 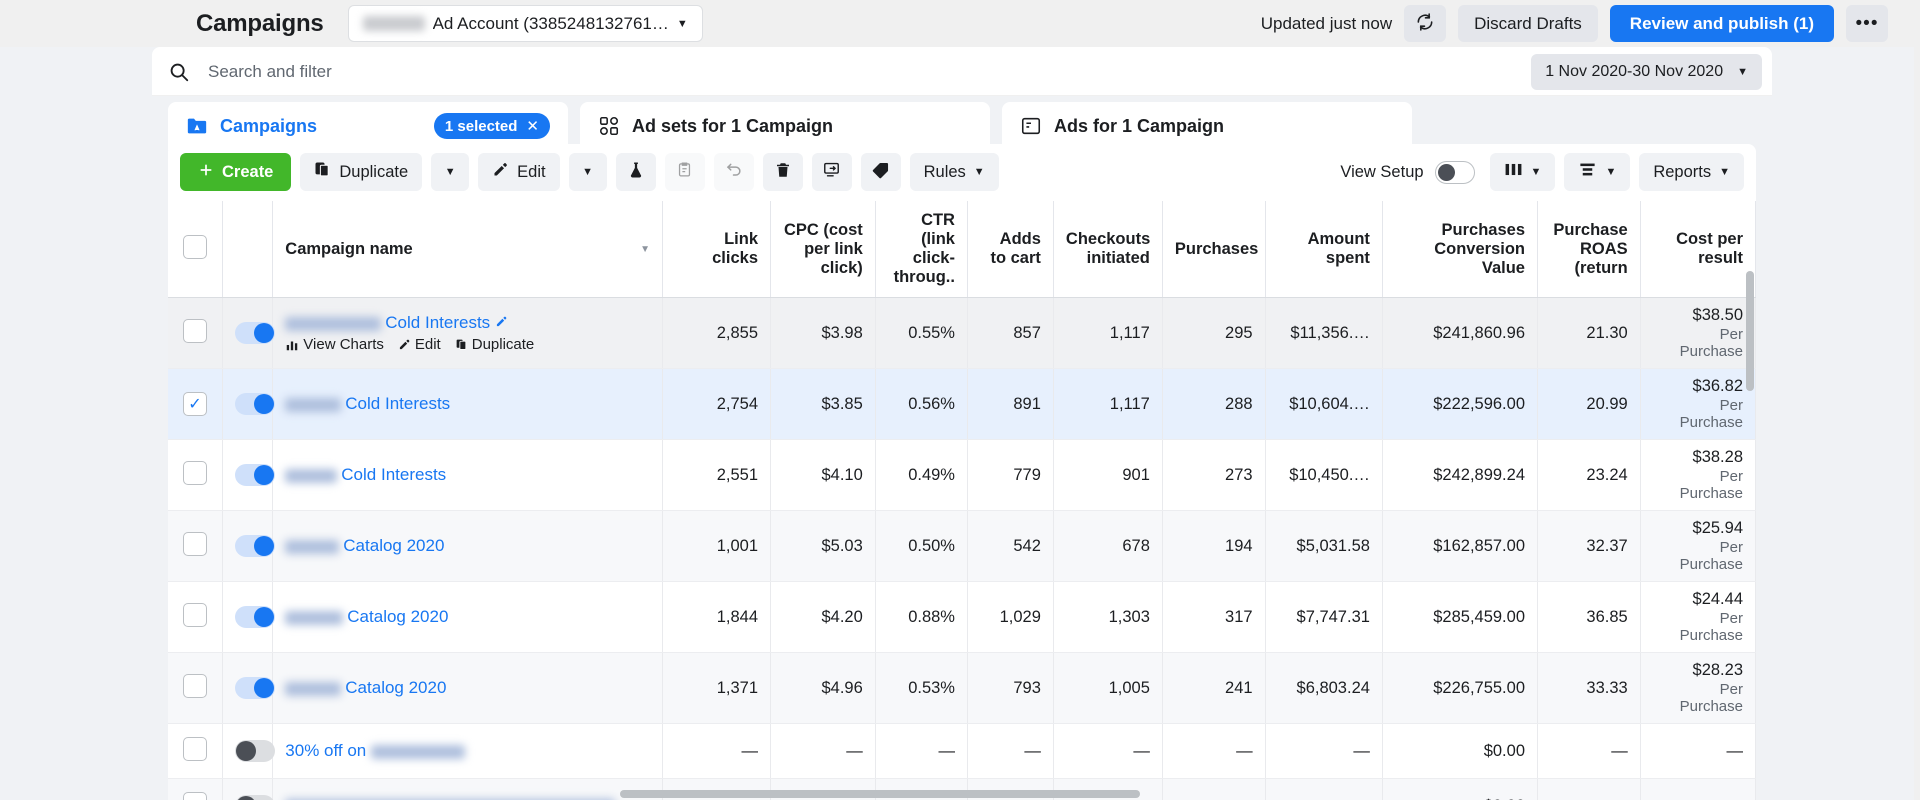 What do you see at coordinates (880, 172) in the screenshot?
I see `tag-button` at bounding box center [880, 172].